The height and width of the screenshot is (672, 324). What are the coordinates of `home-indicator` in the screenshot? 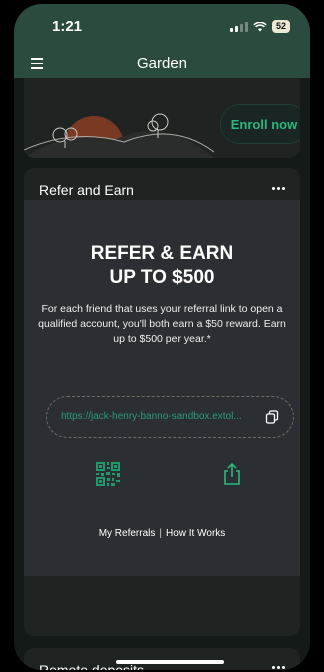 It's located at (170, 662).